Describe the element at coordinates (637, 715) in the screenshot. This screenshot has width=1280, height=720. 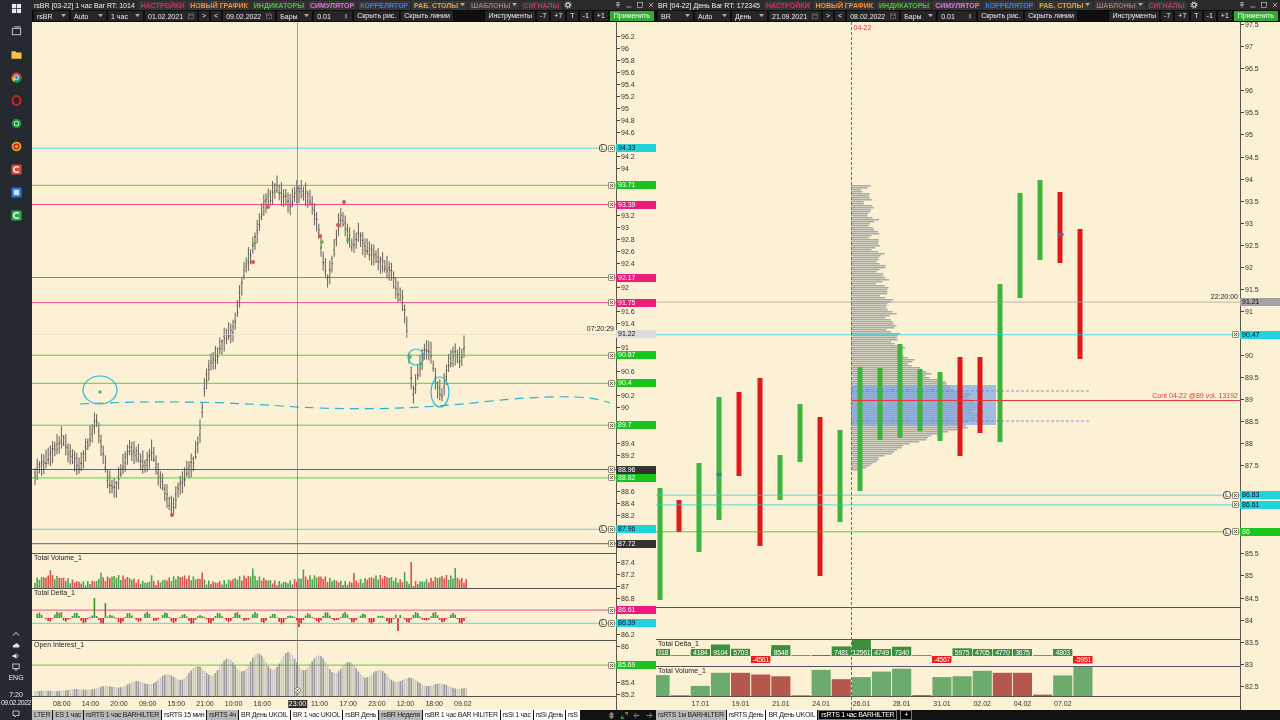
I see `left-arrow-icon` at that location.